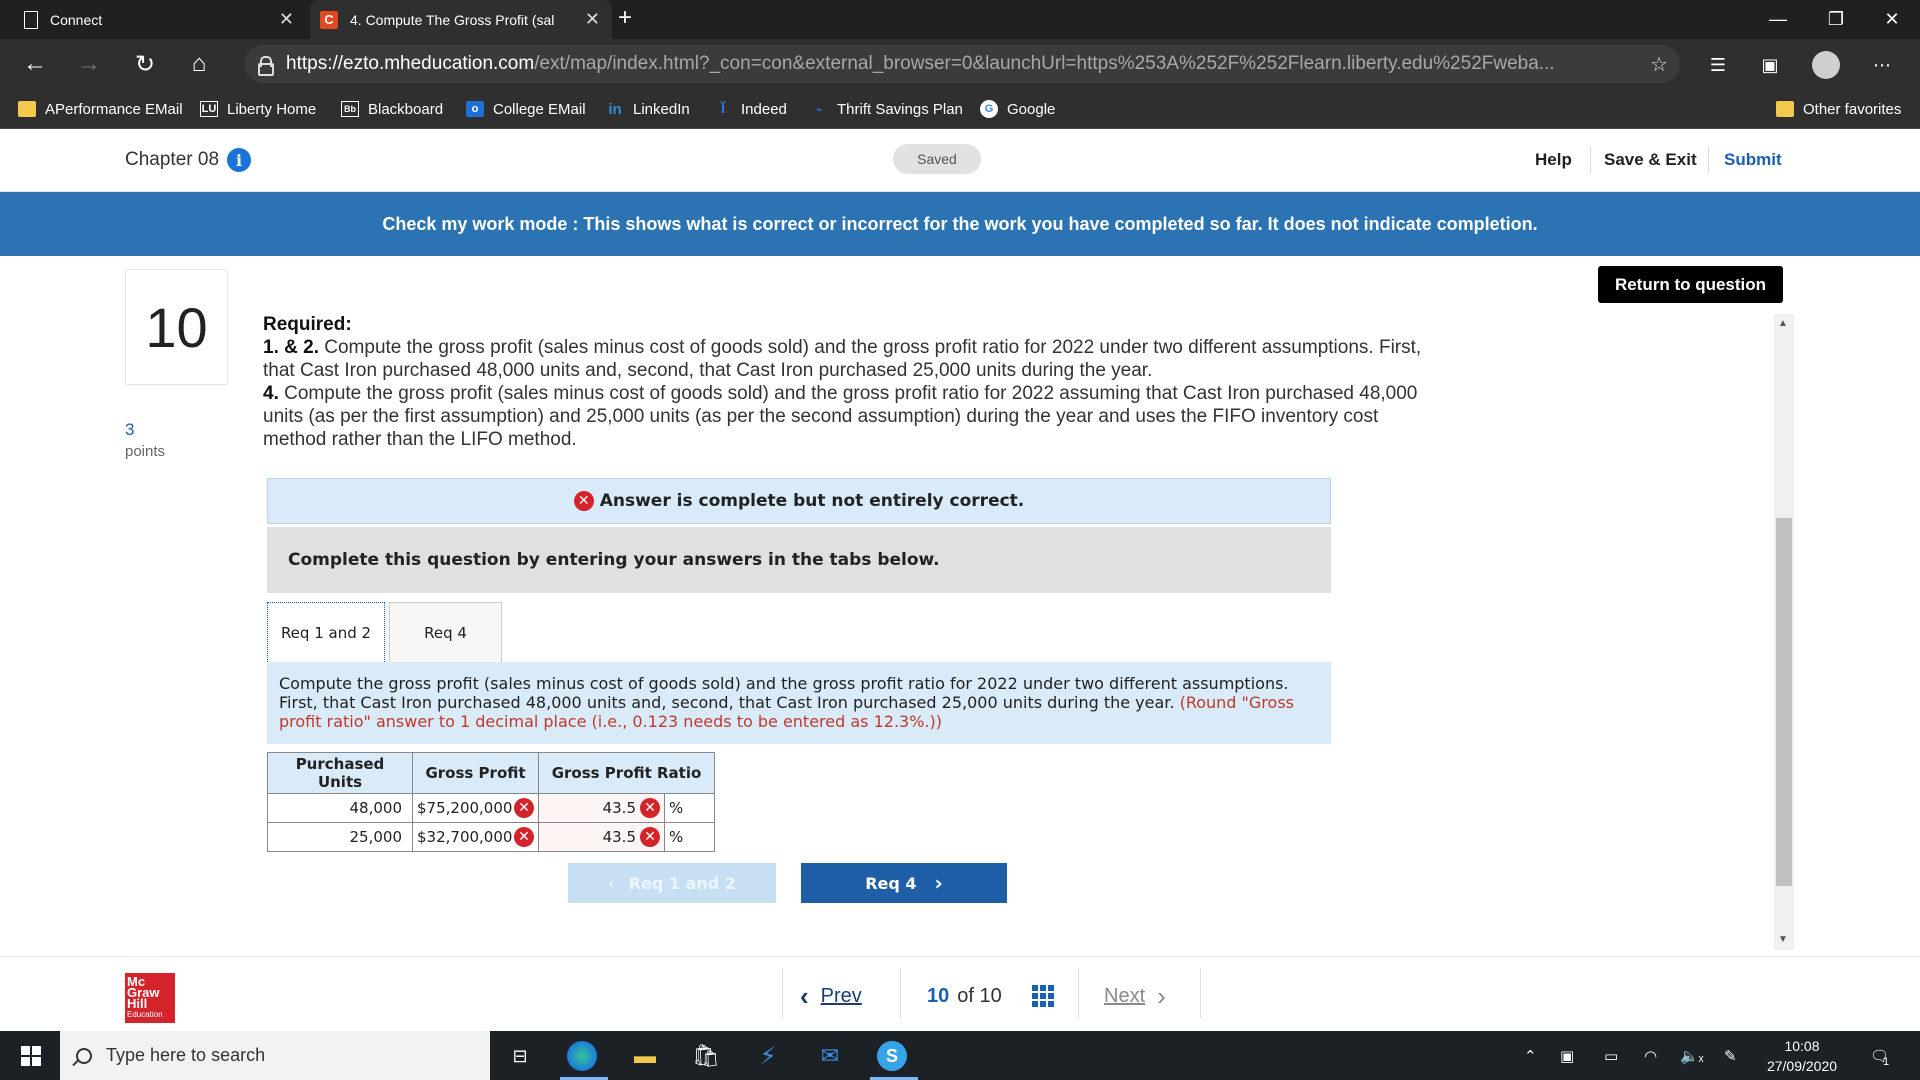 The height and width of the screenshot is (1080, 1920). What do you see at coordinates (272, 109) in the screenshot?
I see `fav-label: Liberty Home` at bounding box center [272, 109].